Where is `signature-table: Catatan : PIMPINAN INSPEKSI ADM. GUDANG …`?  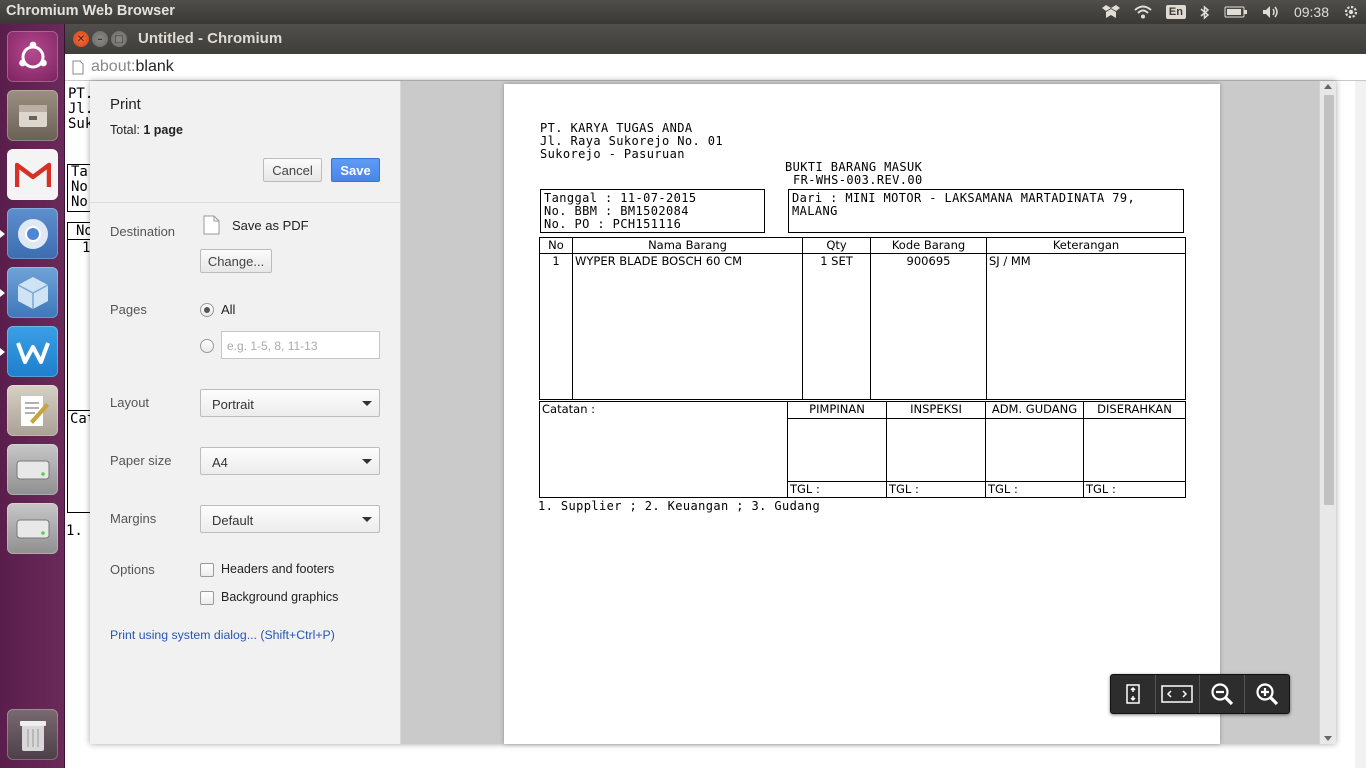
signature-table: Catatan : PIMPINAN INSPEKSI ADM. GUDANG … is located at coordinates (862, 449).